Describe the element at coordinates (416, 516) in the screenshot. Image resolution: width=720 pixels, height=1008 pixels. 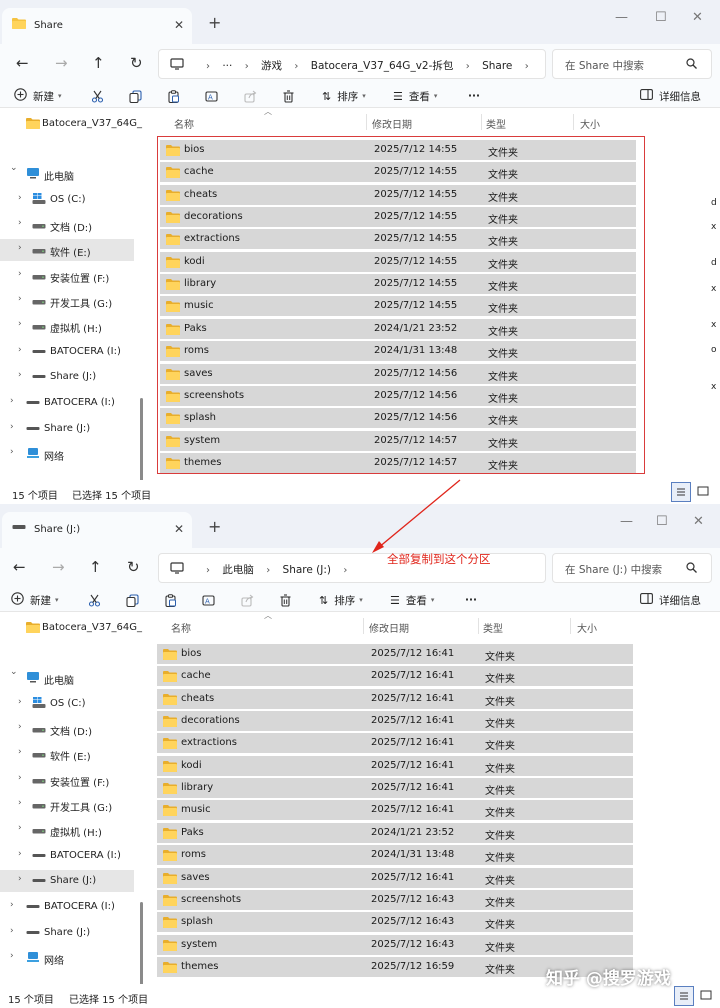
I see `annotation-arrow` at that location.